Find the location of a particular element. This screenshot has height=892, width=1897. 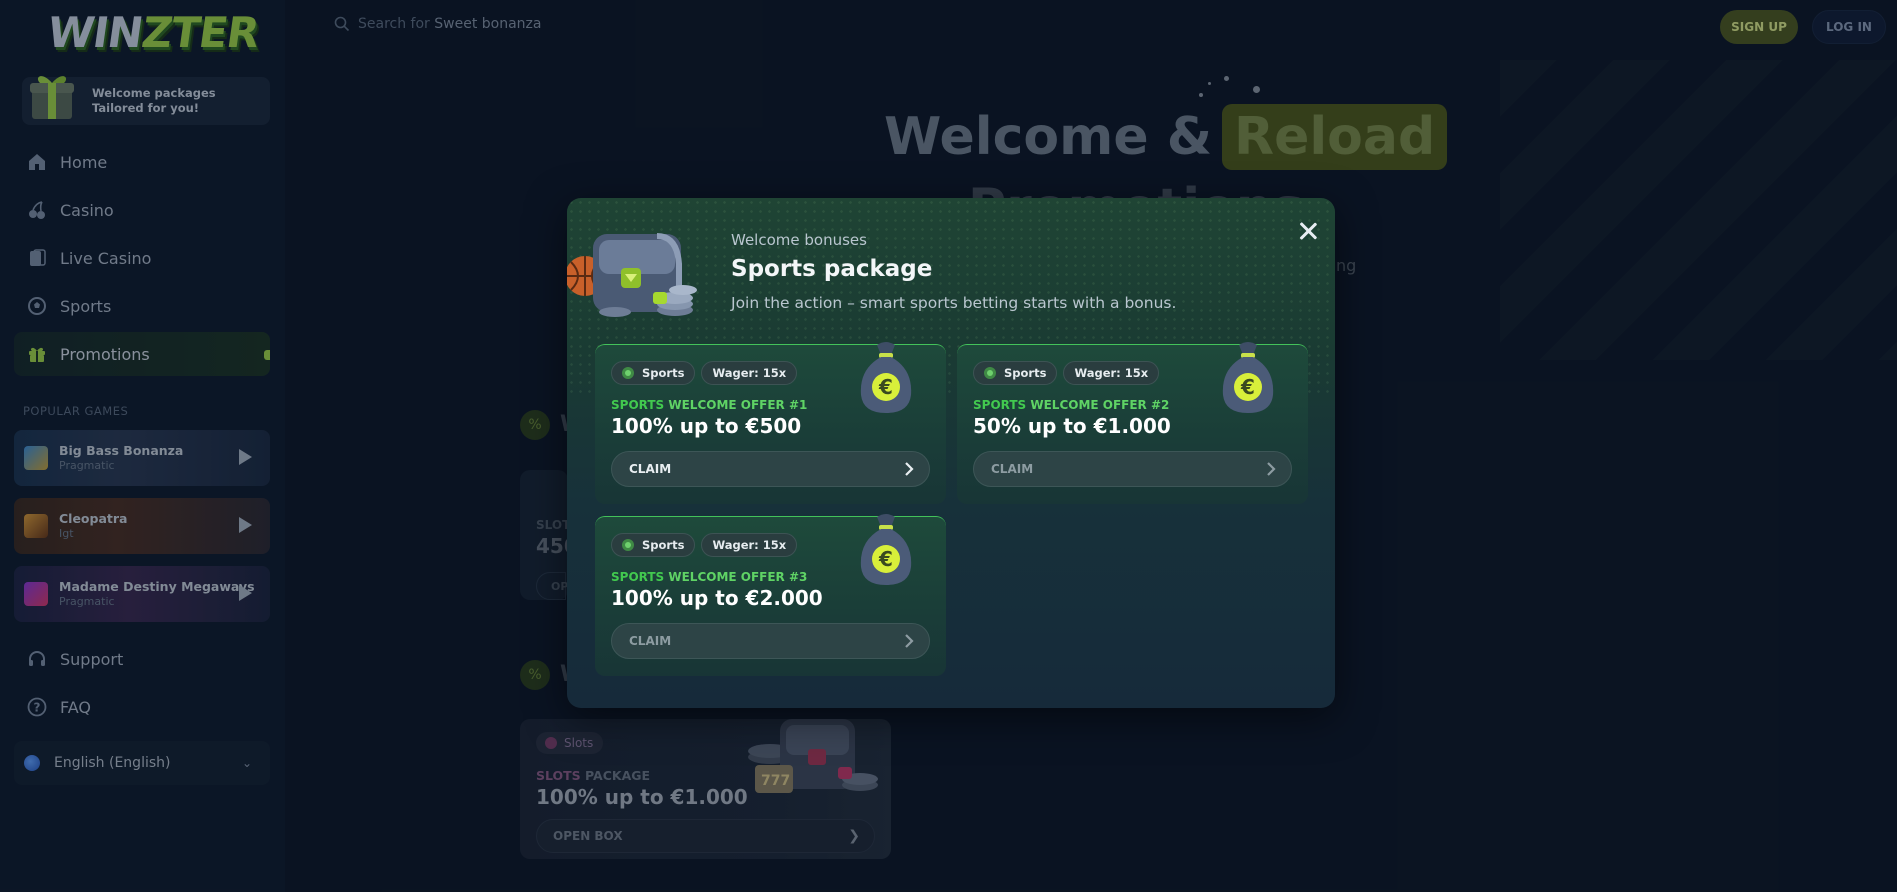

offer-title: SPORTS WELCOME OFFER #2 is located at coordinates (1071, 405).